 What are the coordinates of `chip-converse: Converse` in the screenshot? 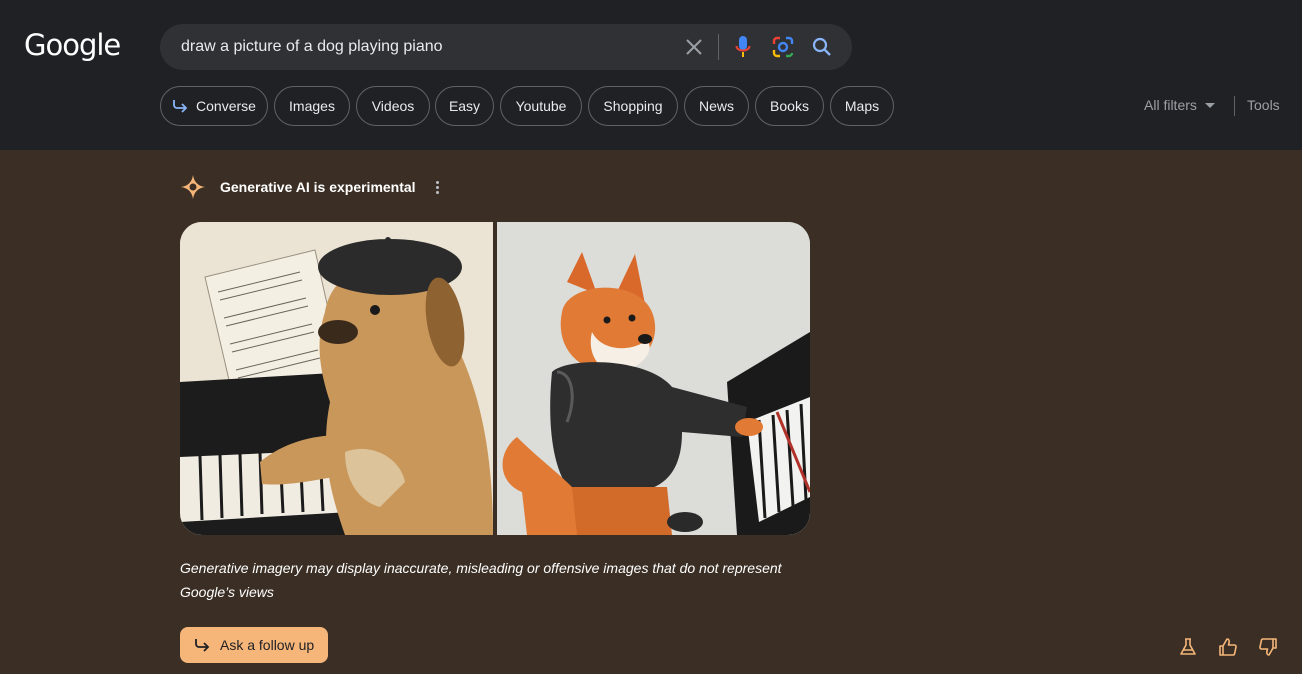 It's located at (214, 106).